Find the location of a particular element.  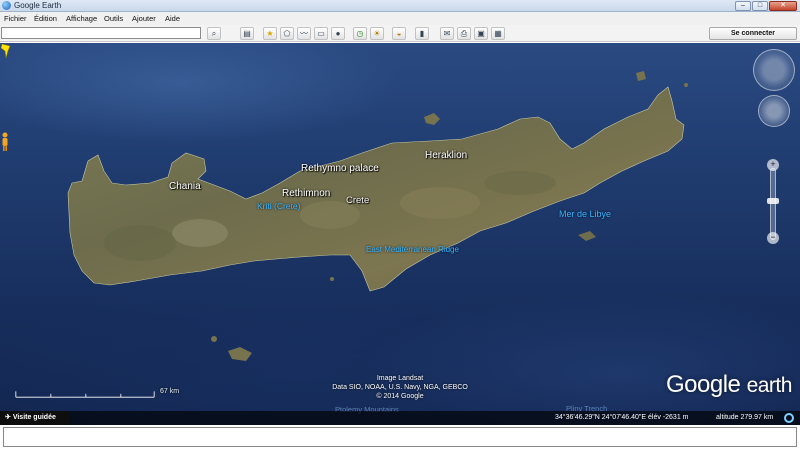

planets-icon: ◒ is located at coordinates (399, 33).